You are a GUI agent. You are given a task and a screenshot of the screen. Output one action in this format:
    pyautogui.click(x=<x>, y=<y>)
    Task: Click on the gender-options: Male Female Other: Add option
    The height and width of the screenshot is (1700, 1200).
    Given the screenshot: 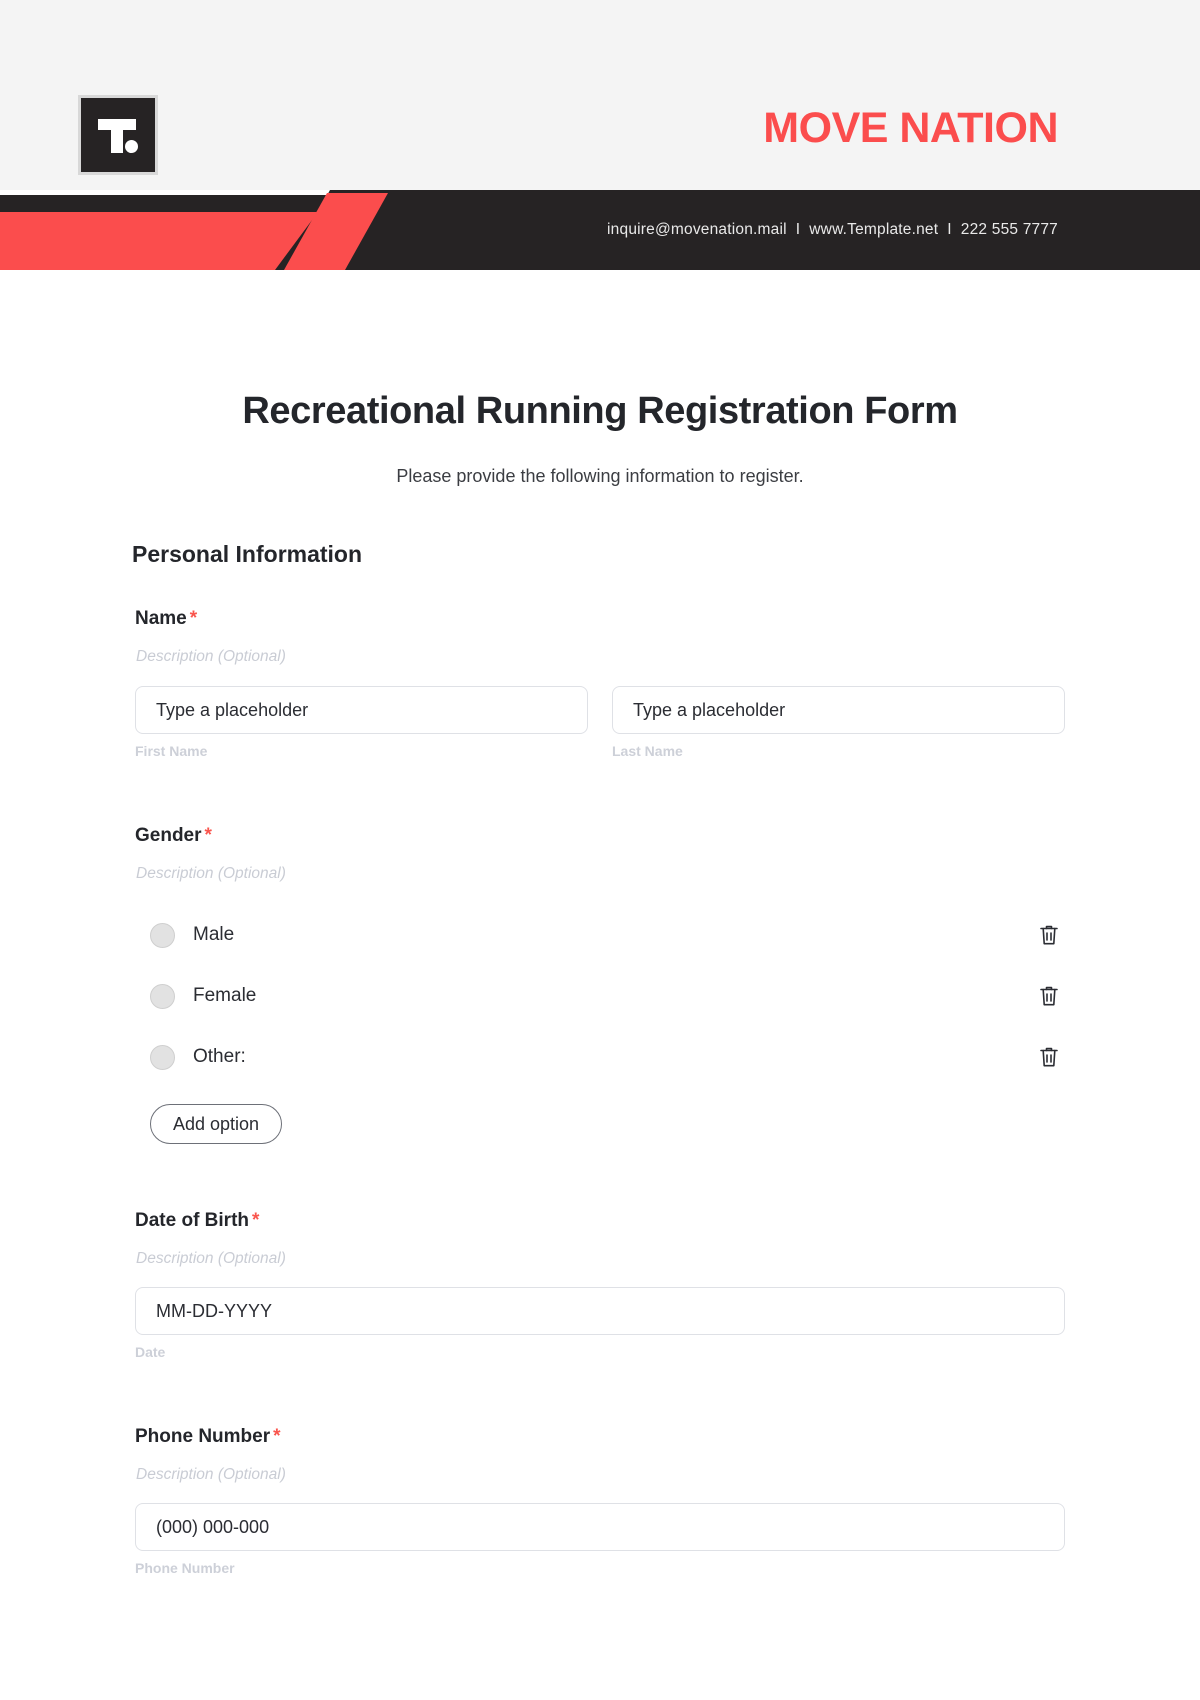 What is the action you would take?
    pyautogui.click(x=607, y=1028)
    